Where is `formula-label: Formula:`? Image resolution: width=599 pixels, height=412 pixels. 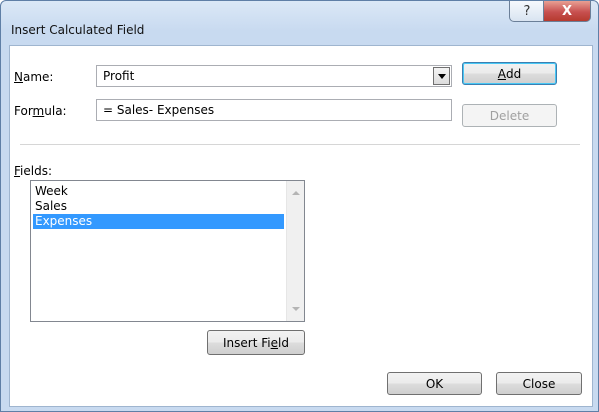 formula-label: Formula: is located at coordinates (40, 111).